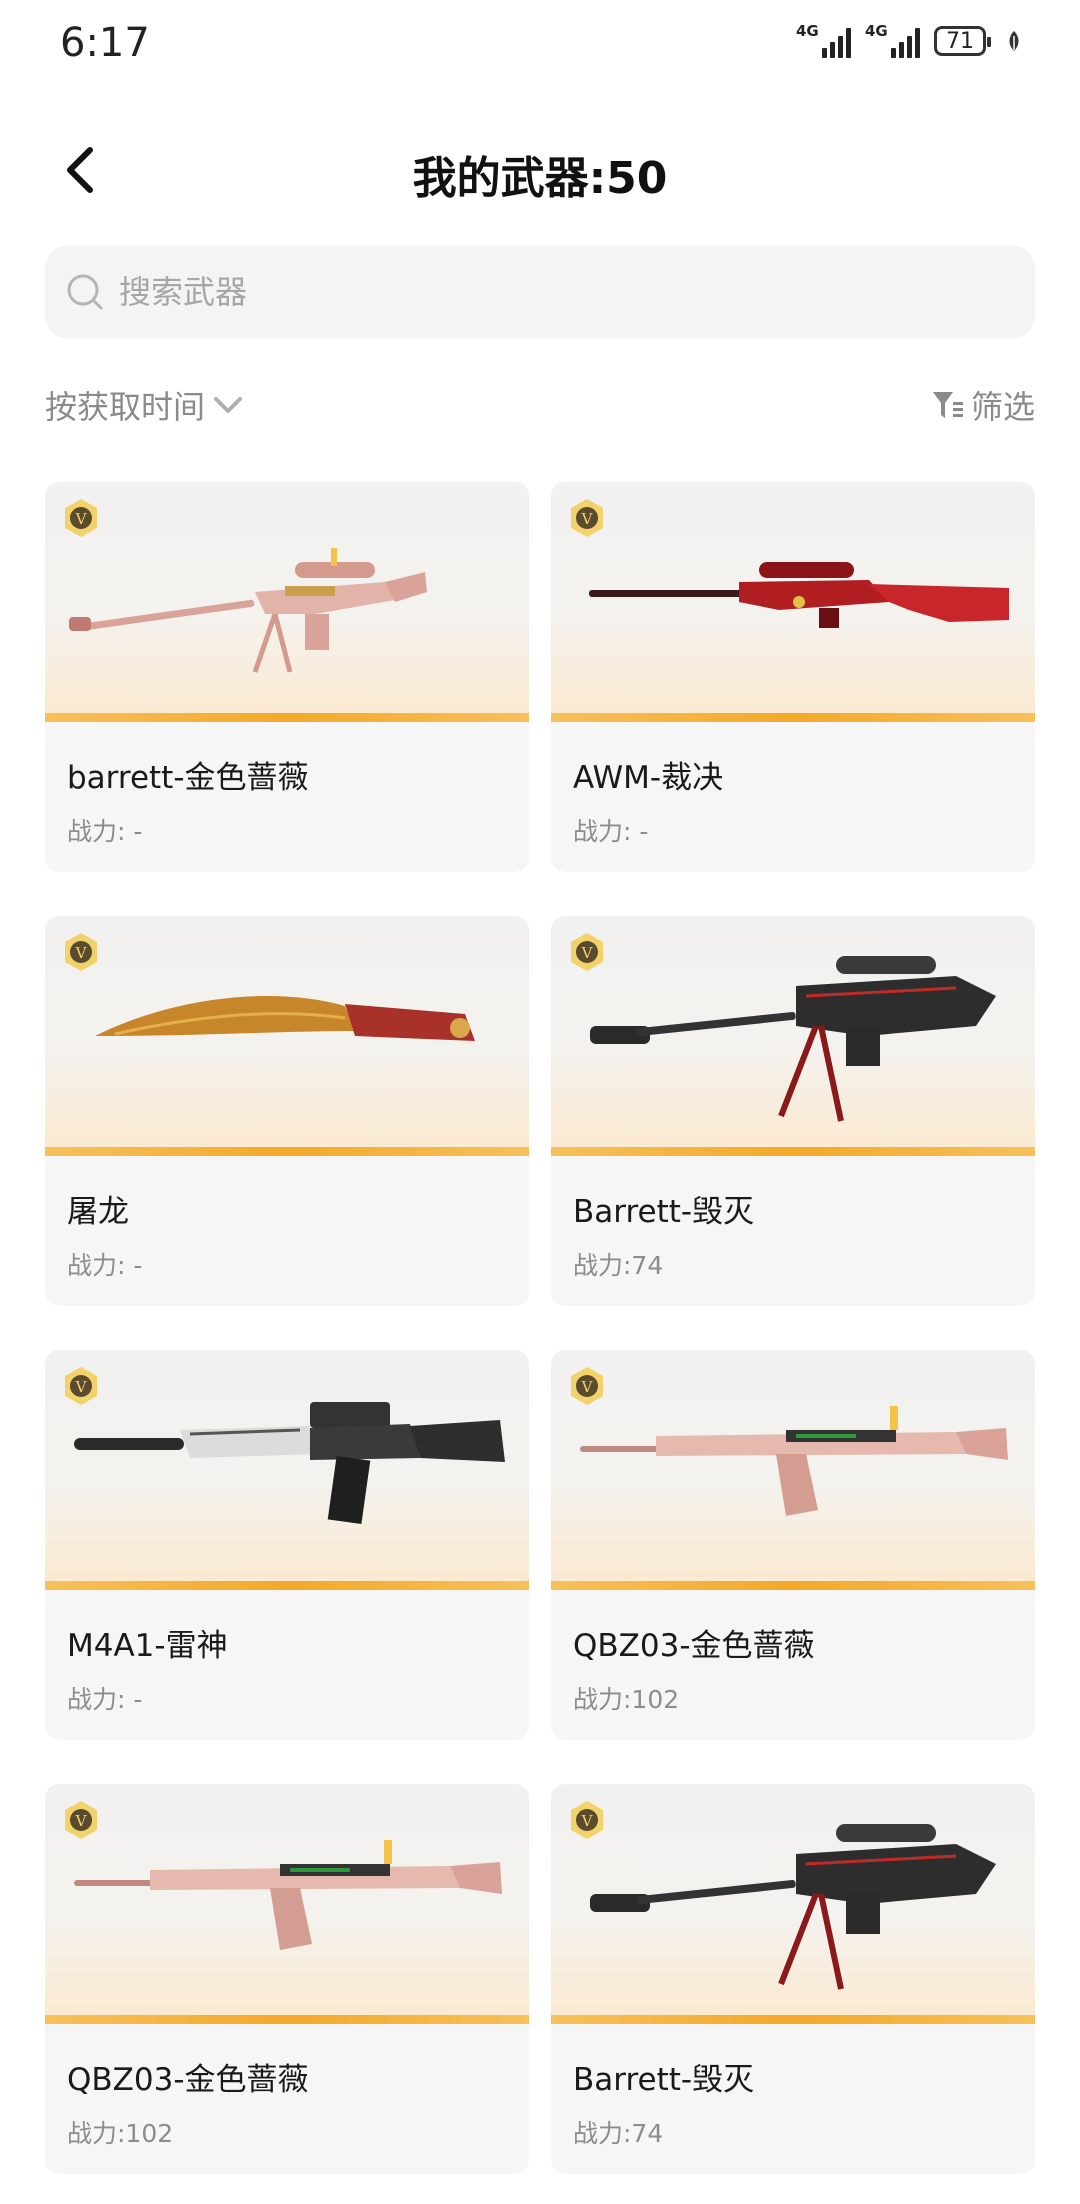 This screenshot has height=2204, width=1080. Describe the element at coordinates (289, 1463) in the screenshot. I see `assault-rifle-black-icon` at that location.